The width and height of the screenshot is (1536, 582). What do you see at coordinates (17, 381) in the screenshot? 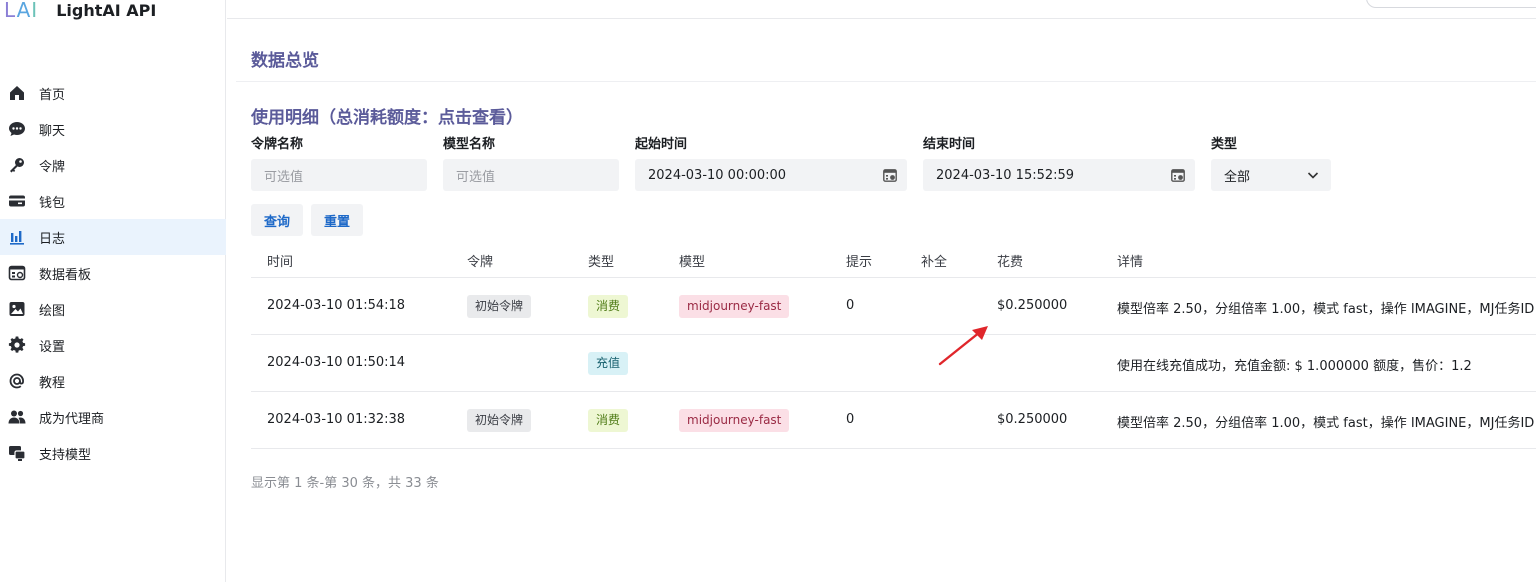
I see `at-icon` at bounding box center [17, 381].